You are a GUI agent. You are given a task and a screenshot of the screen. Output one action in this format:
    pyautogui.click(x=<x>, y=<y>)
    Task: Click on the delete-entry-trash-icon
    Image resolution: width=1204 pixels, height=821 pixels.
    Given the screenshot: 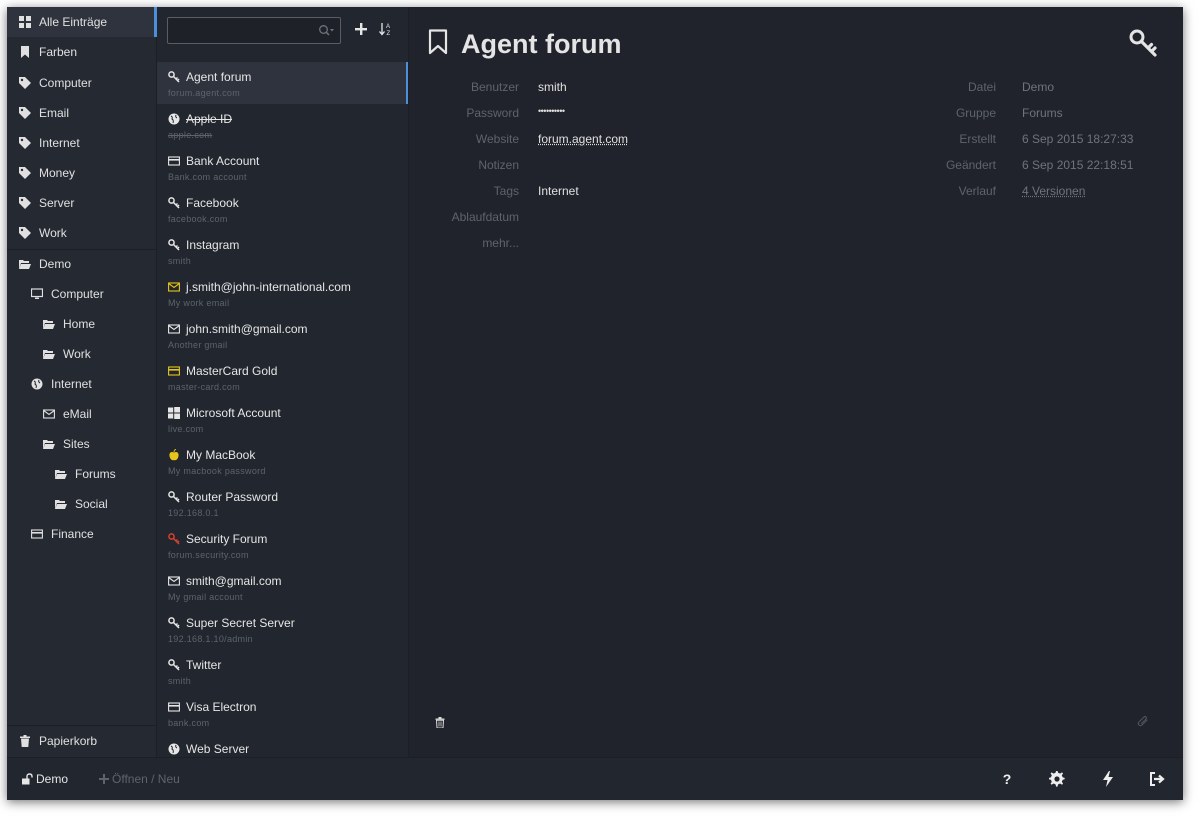 What is the action you would take?
    pyautogui.click(x=440, y=722)
    